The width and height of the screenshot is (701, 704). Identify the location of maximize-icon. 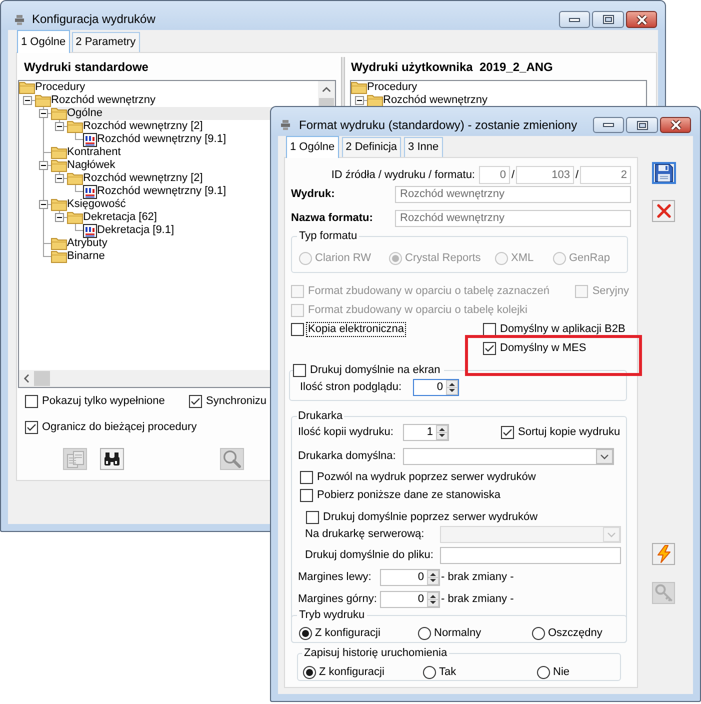
(608, 19).